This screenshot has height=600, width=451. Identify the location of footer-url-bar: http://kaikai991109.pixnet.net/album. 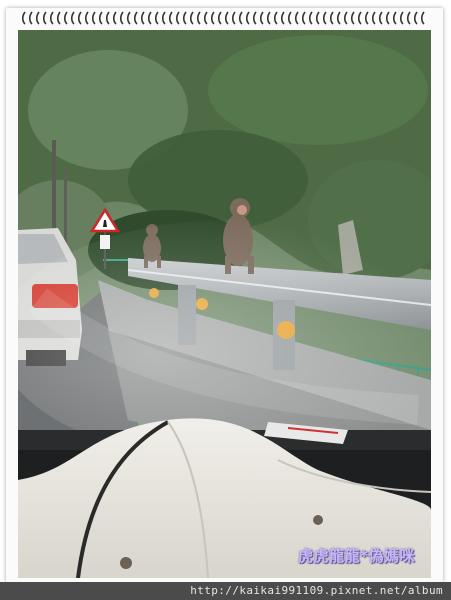
(225, 591).